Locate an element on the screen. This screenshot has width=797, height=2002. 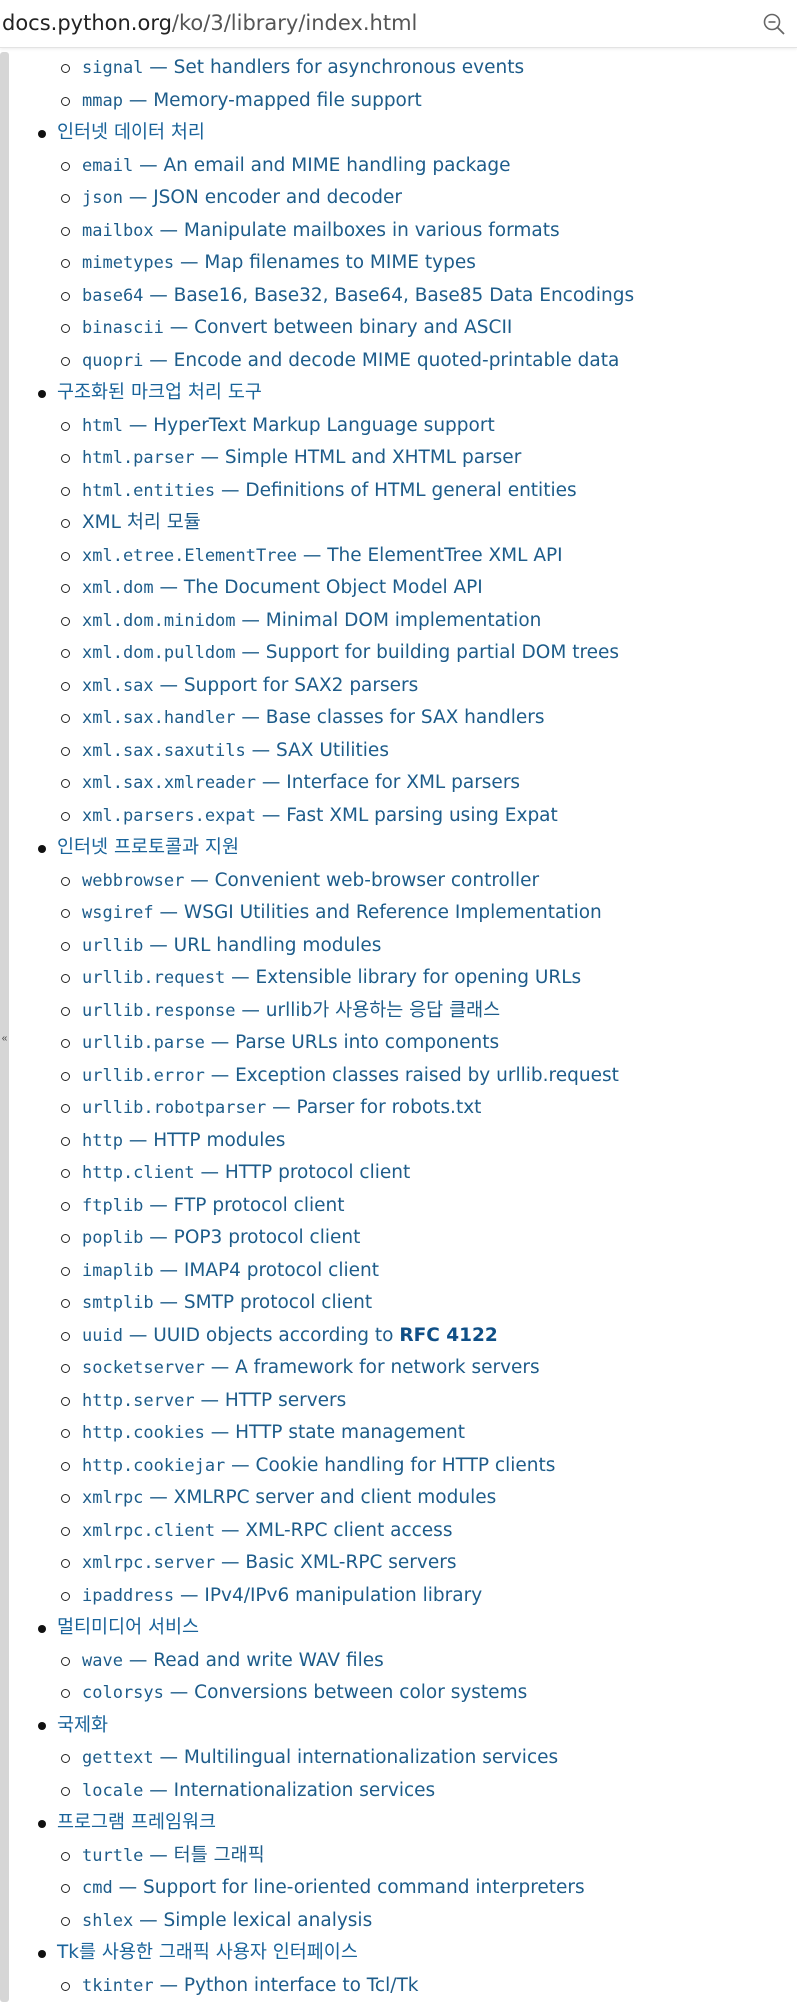
module-link: smtplib — SMTP protocol client is located at coordinates (227, 1302).